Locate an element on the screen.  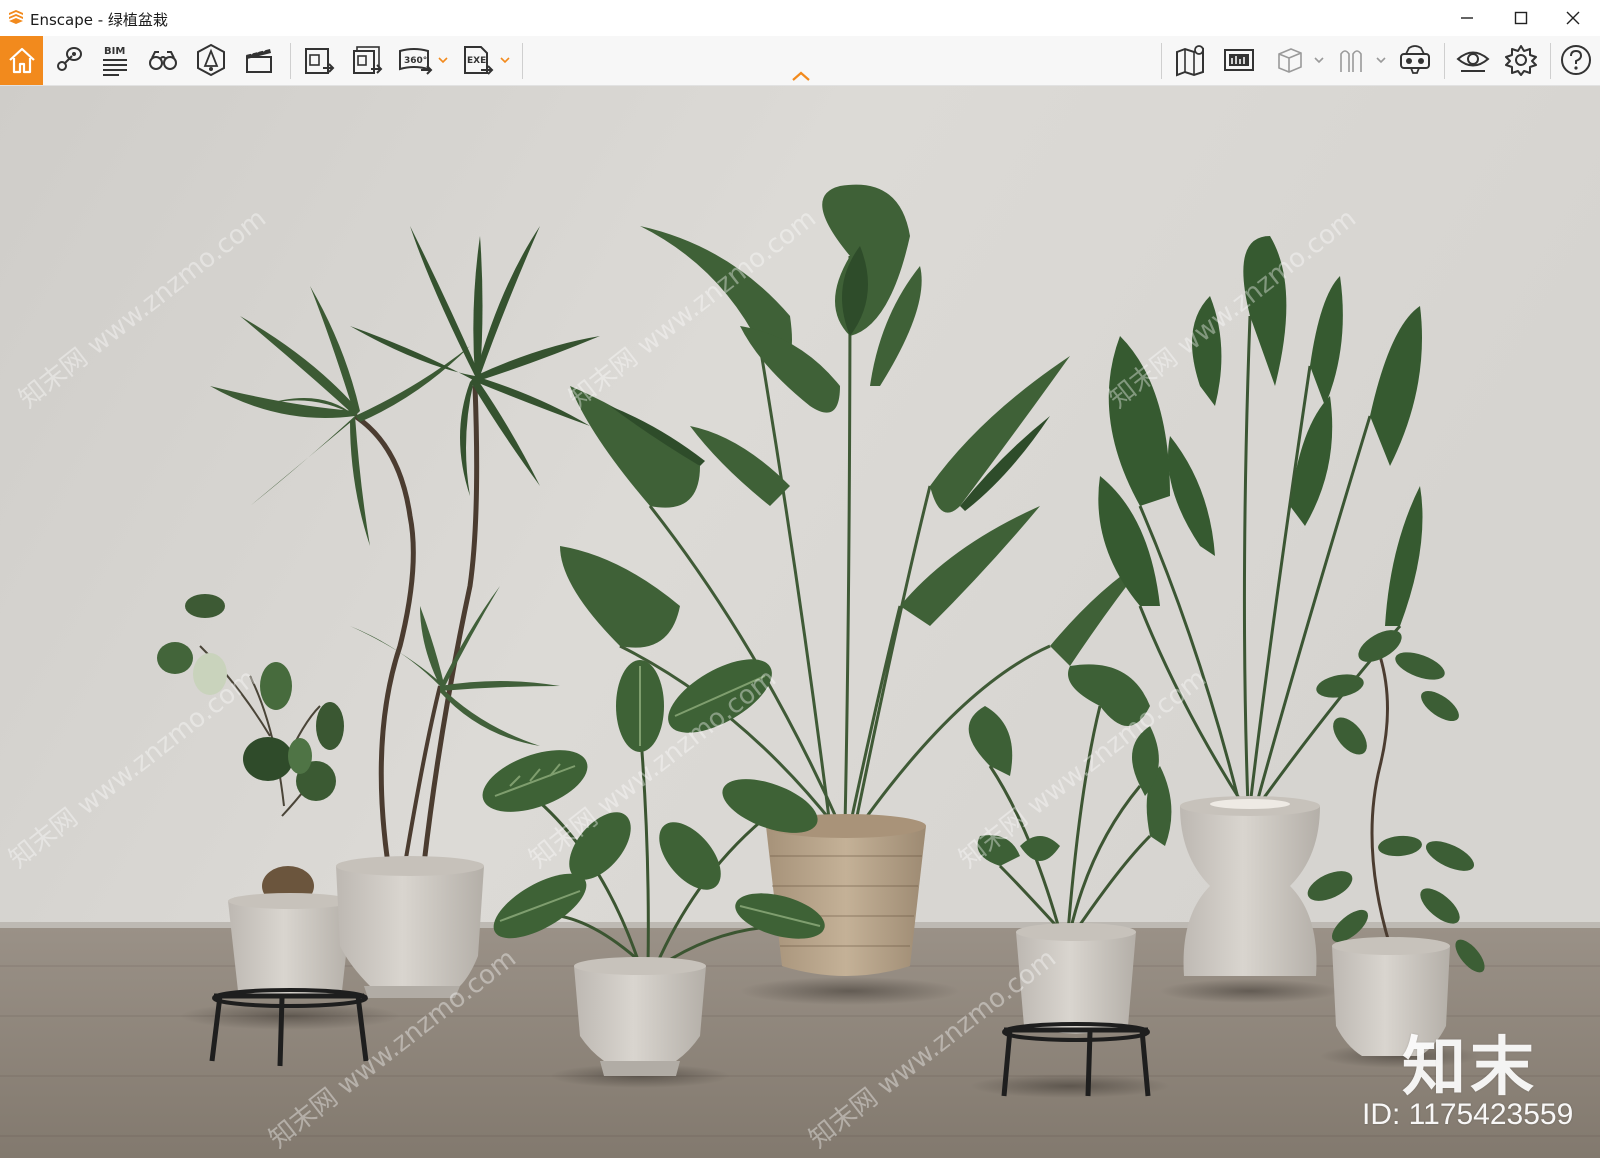
video-editor-button is located at coordinates (259, 60).